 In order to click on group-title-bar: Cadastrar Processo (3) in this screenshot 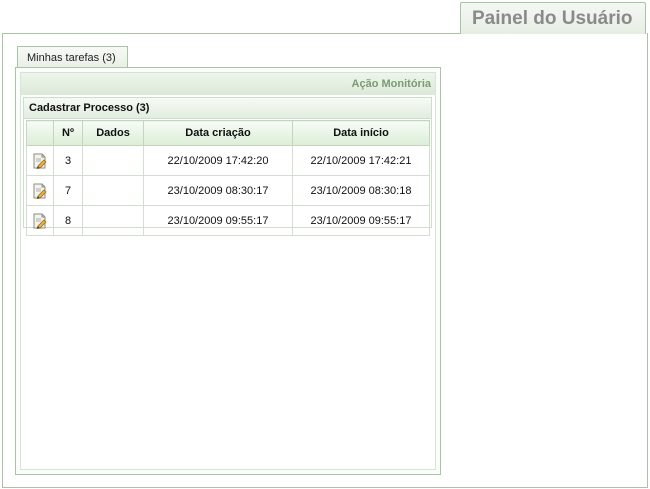, I will do `click(227, 108)`.